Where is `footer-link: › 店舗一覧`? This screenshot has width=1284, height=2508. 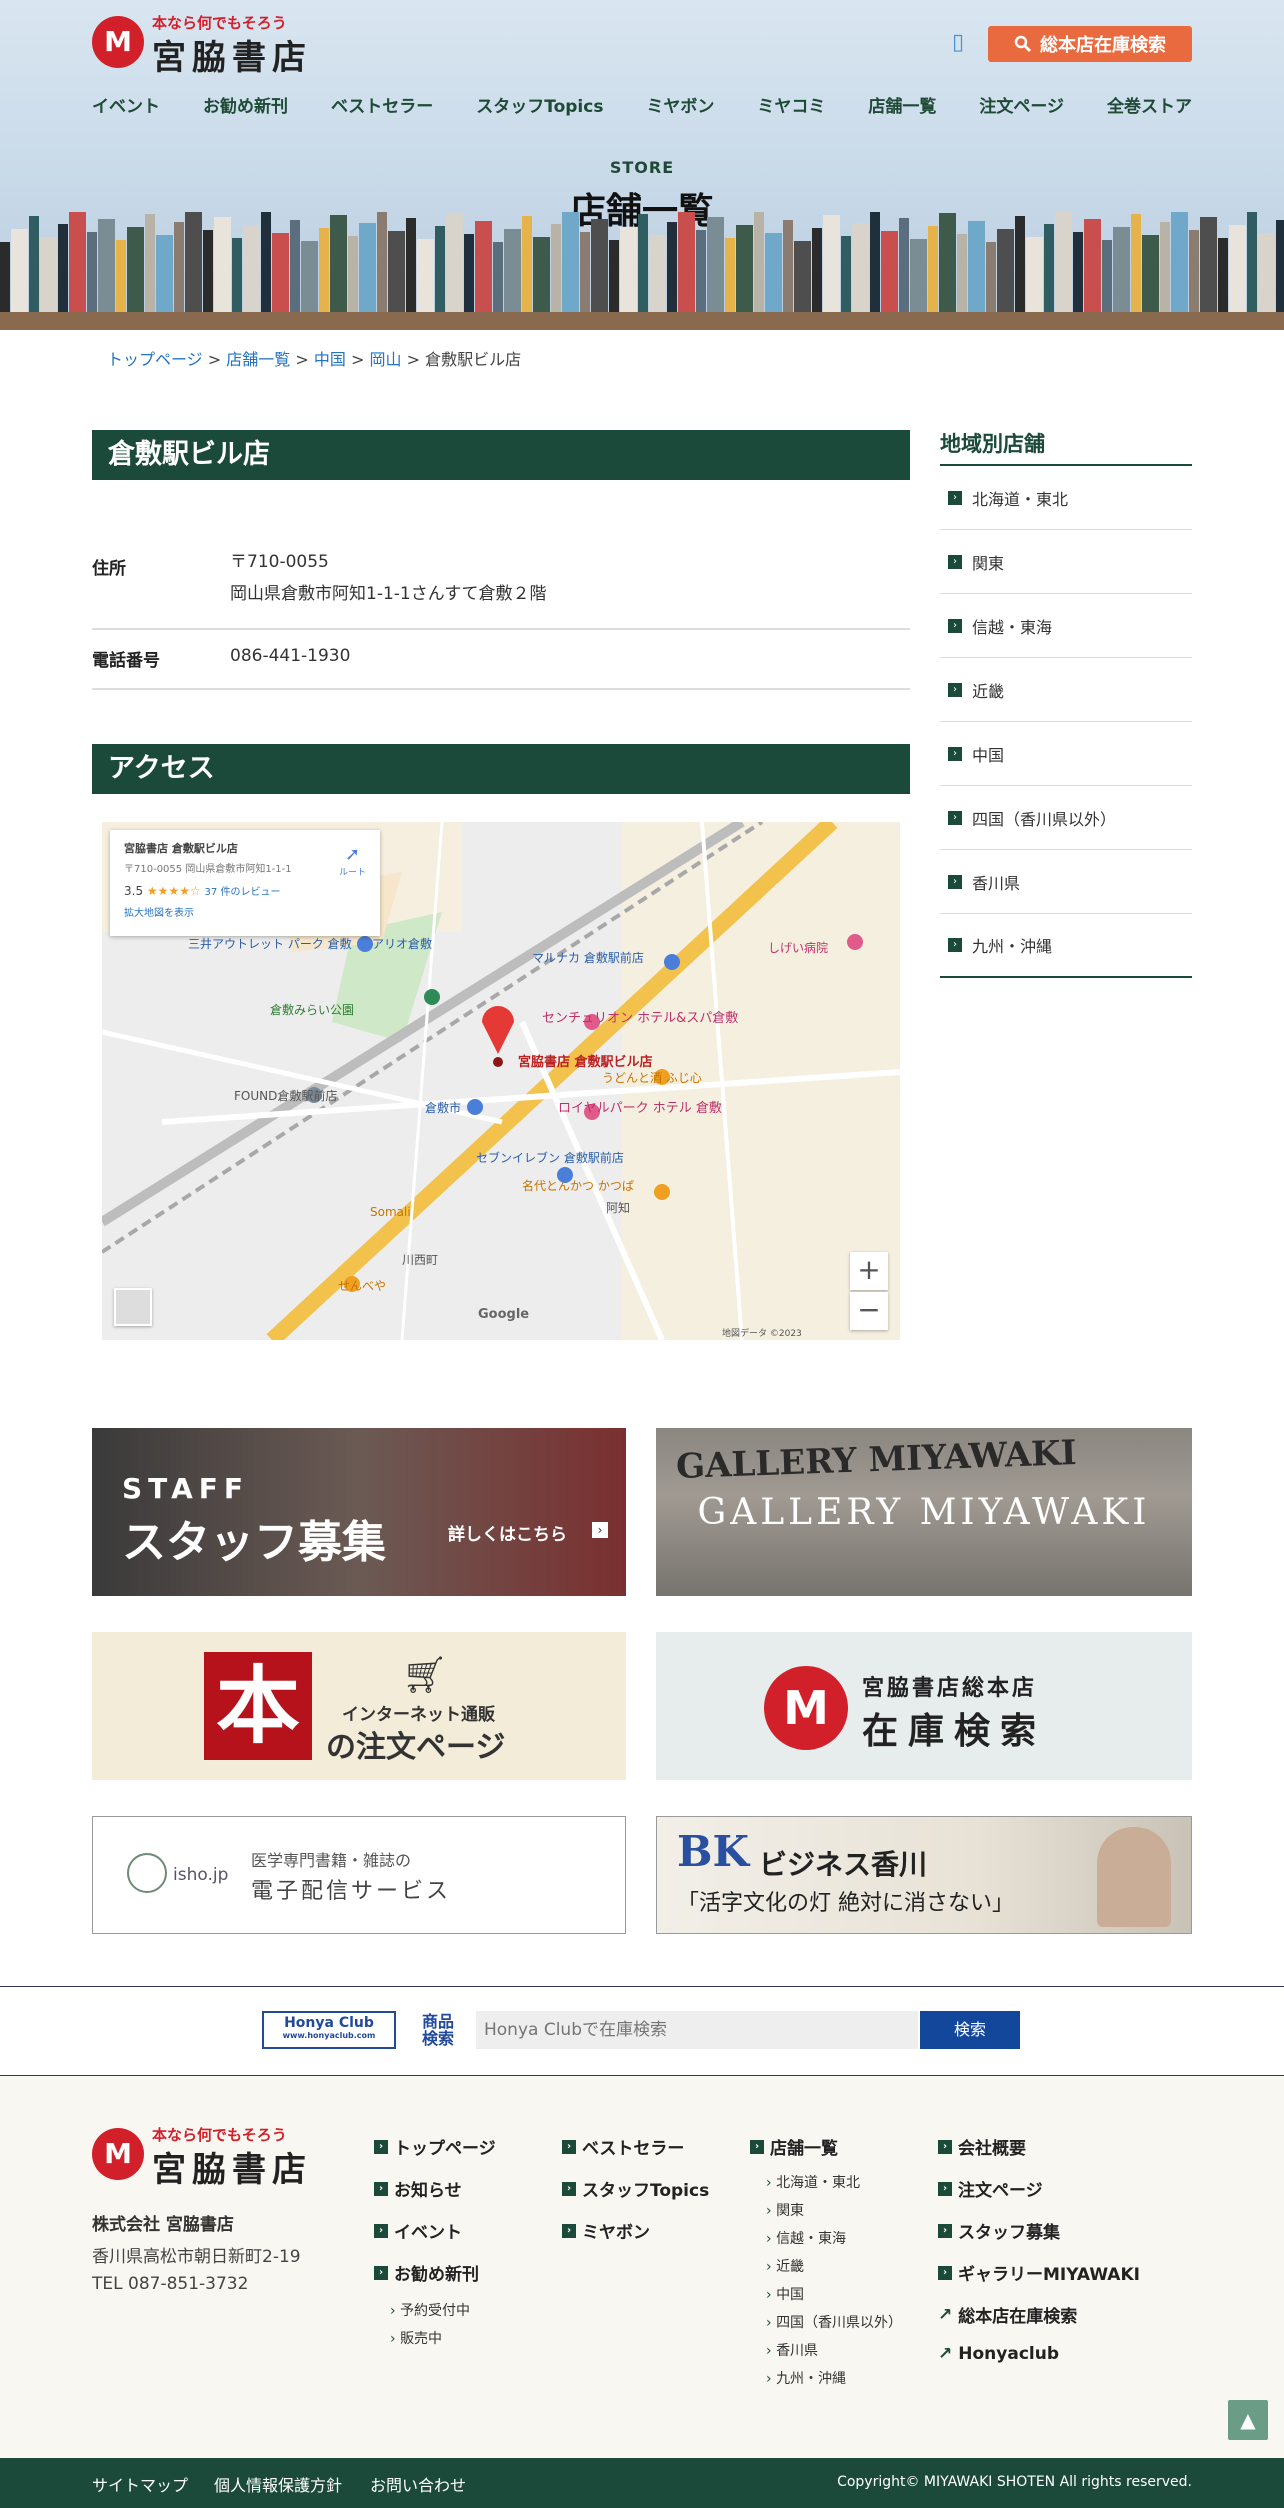
footer-link: › 店舗一覧 is located at coordinates (794, 2146).